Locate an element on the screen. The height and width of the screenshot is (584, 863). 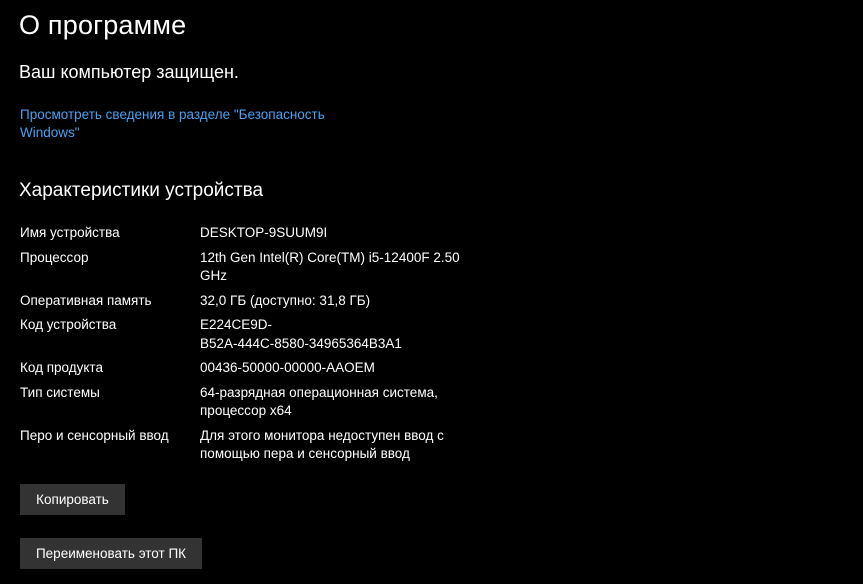
spec-label: Код устройства is located at coordinates (68, 324).